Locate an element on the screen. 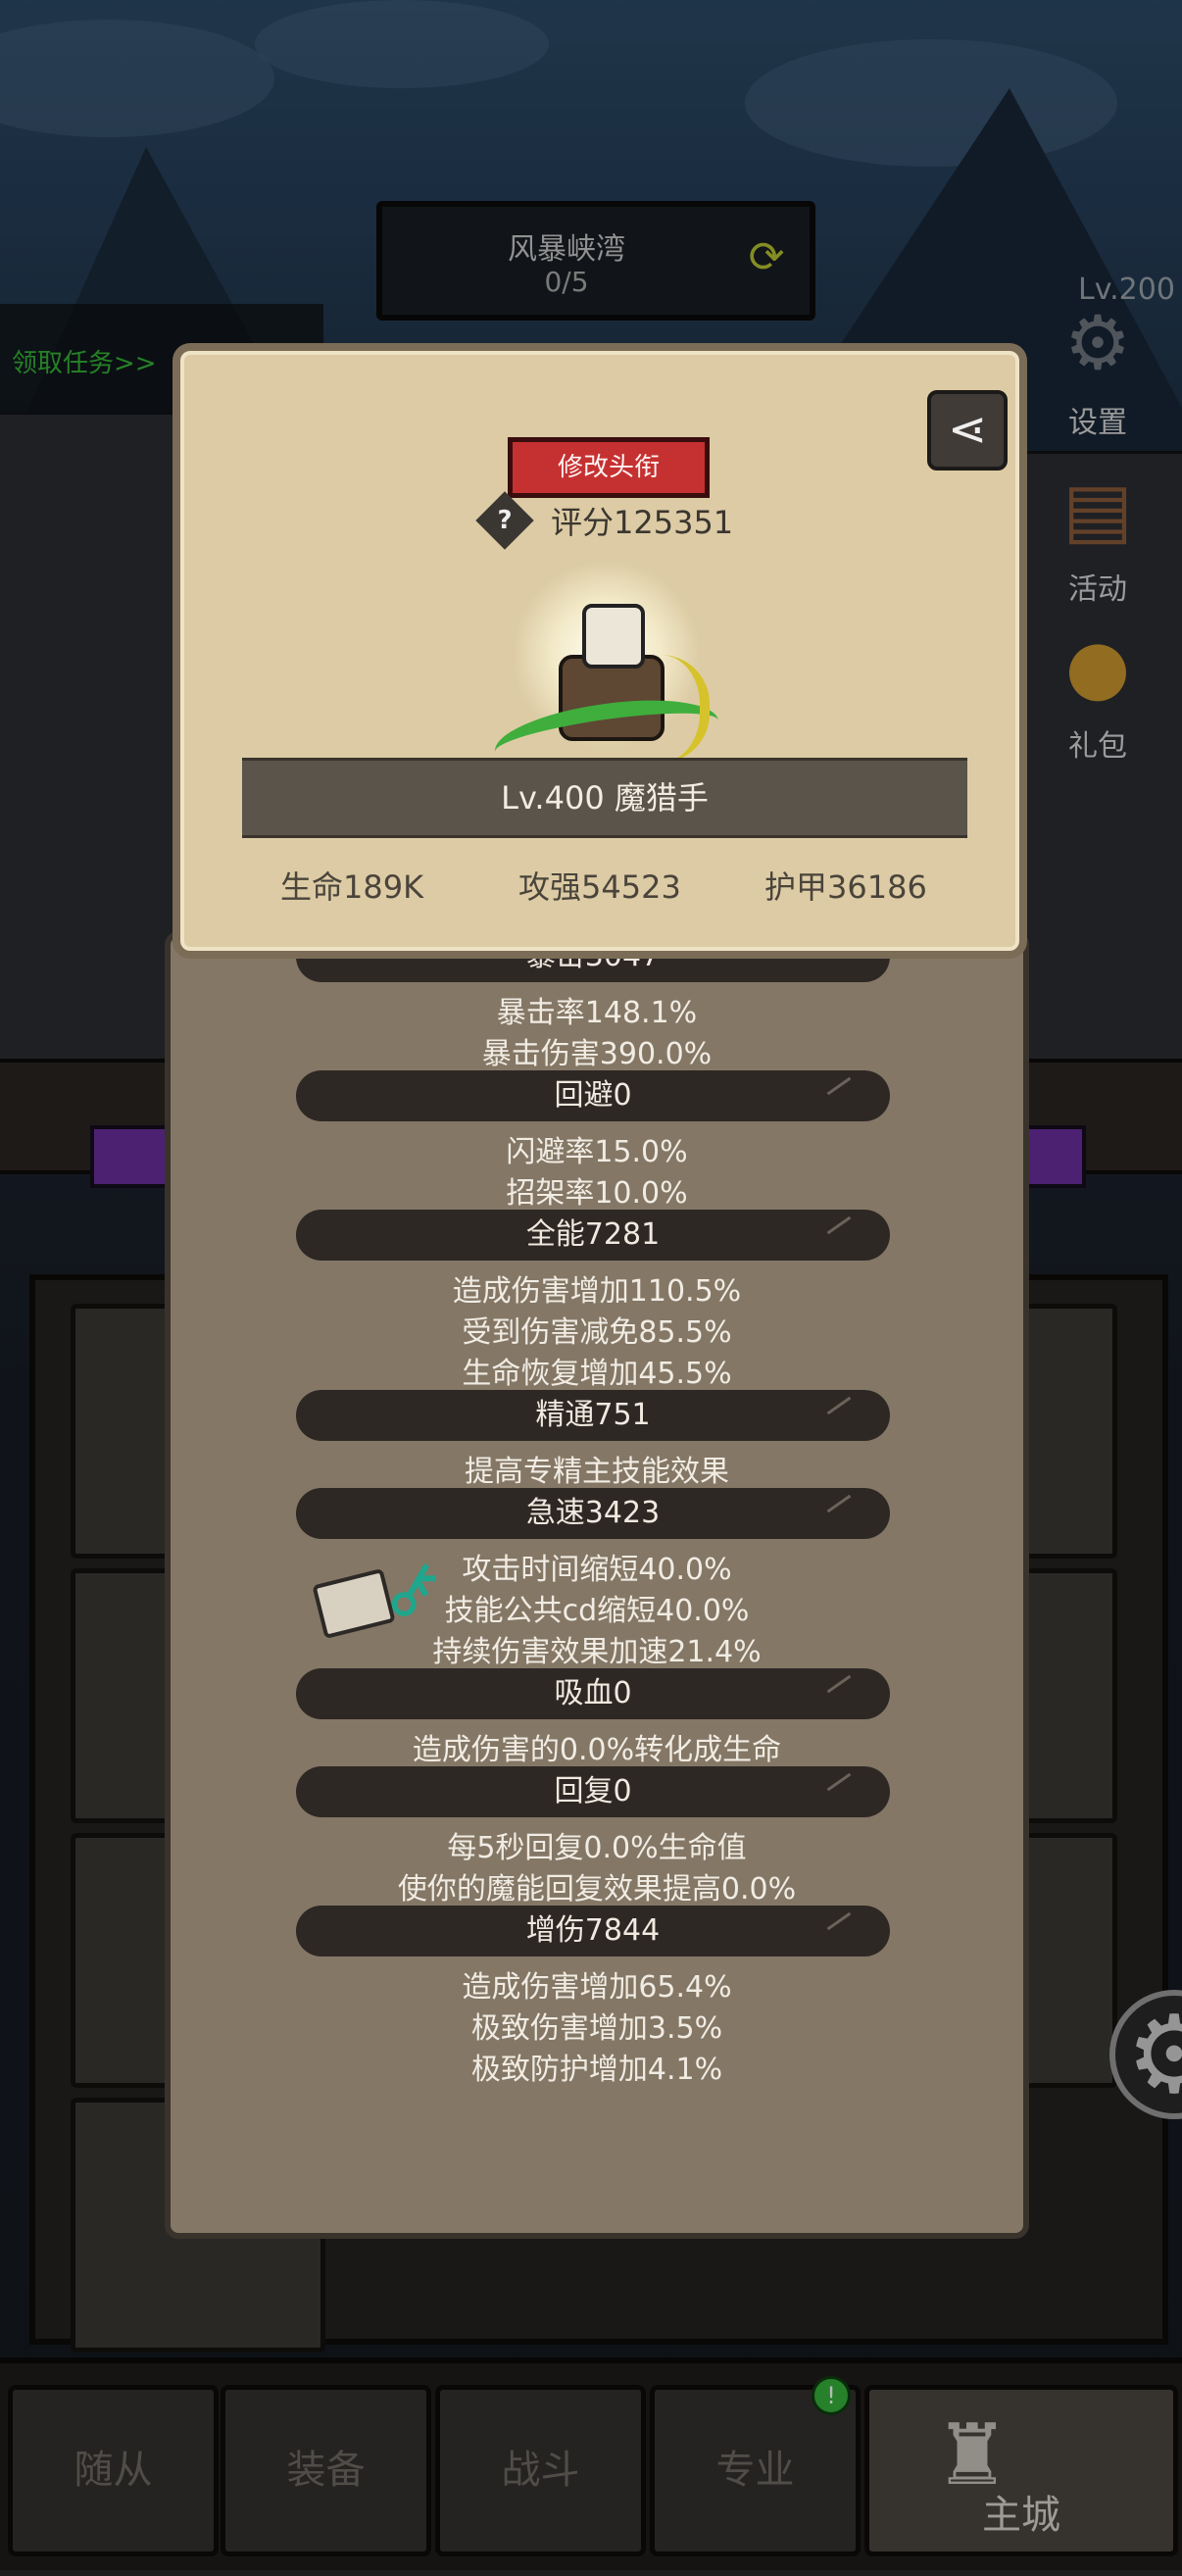 Image resolution: width=1182 pixels, height=2576 pixels. attr-line: 技能公共cd缩短40.0% is located at coordinates (597, 1611).